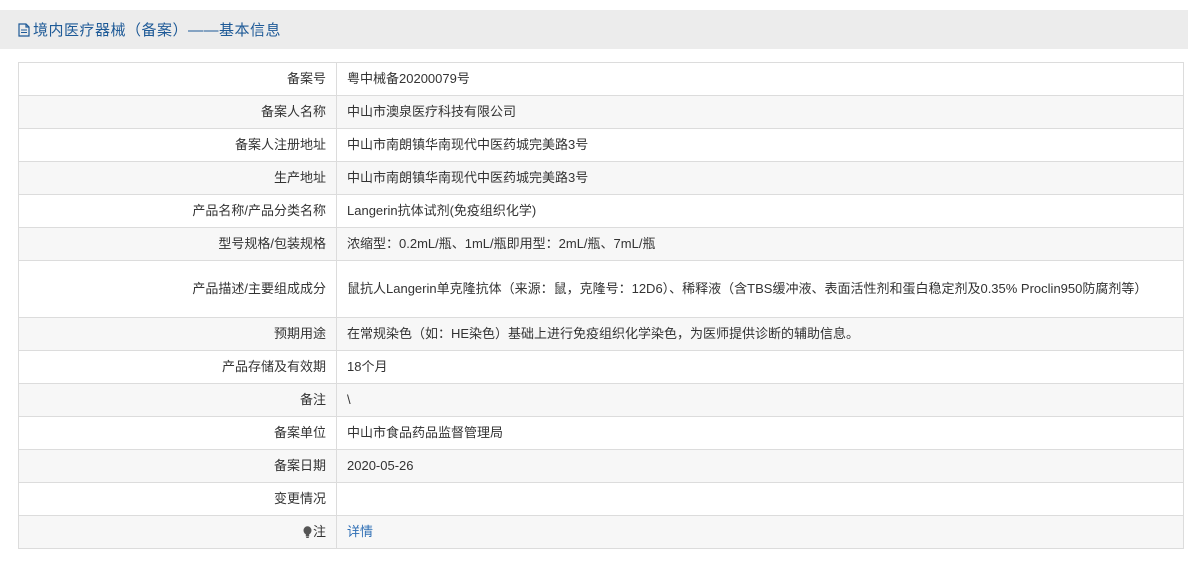  What do you see at coordinates (760, 499) in the screenshot?
I see `field-value` at bounding box center [760, 499].